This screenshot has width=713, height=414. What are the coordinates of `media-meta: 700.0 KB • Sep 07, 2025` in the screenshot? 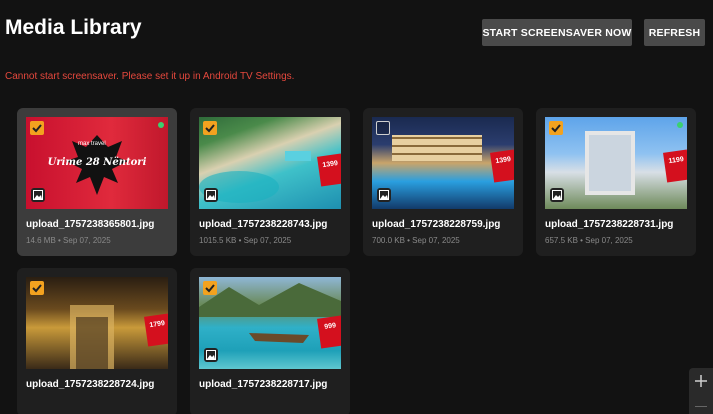 It's located at (416, 240).